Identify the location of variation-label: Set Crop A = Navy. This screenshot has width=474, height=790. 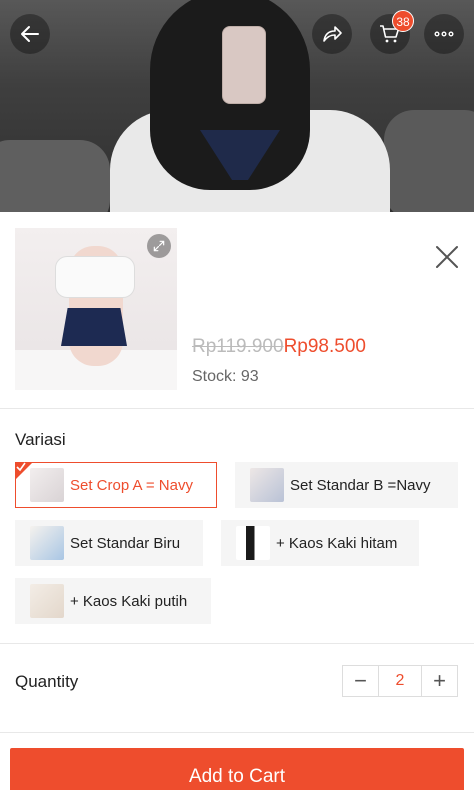
(131, 485).